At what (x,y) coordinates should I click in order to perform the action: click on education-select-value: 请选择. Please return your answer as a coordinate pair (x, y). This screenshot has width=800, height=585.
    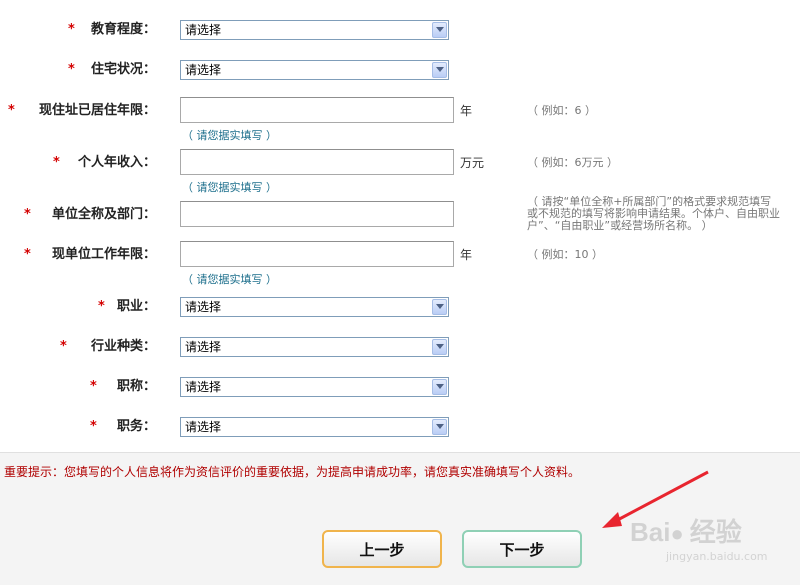
    Looking at the image, I should click on (203, 30).